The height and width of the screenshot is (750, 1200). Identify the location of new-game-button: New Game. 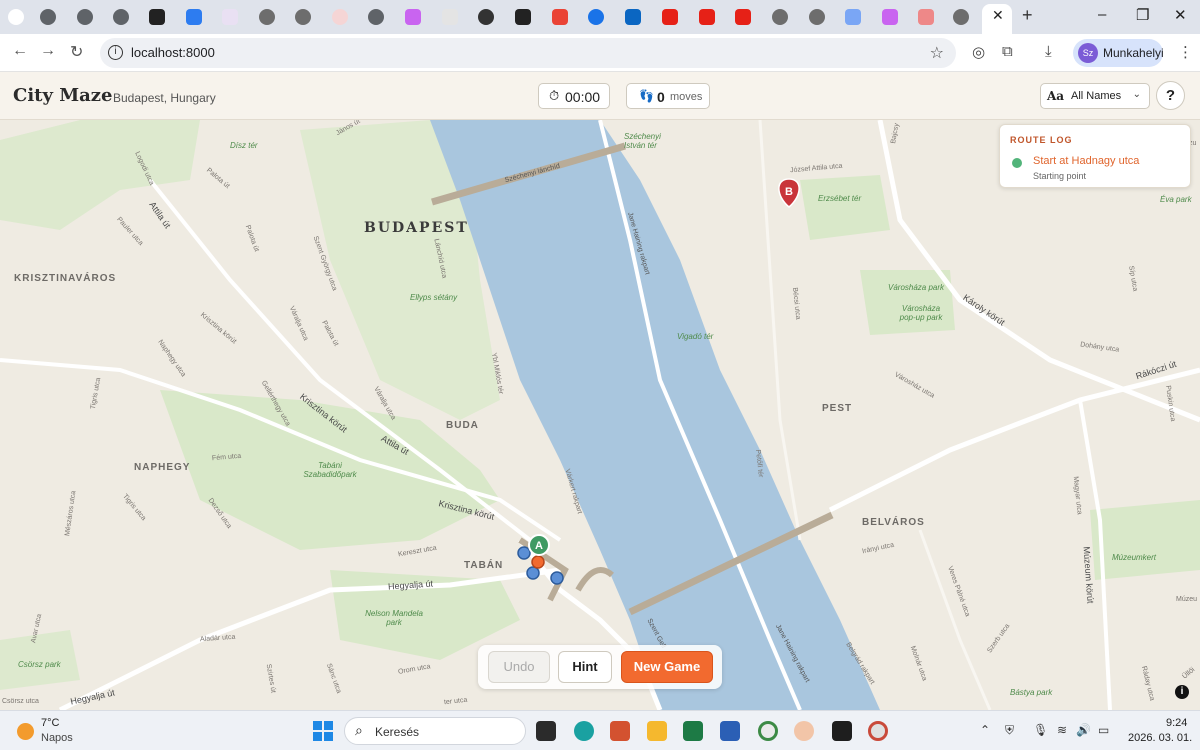
(667, 667).